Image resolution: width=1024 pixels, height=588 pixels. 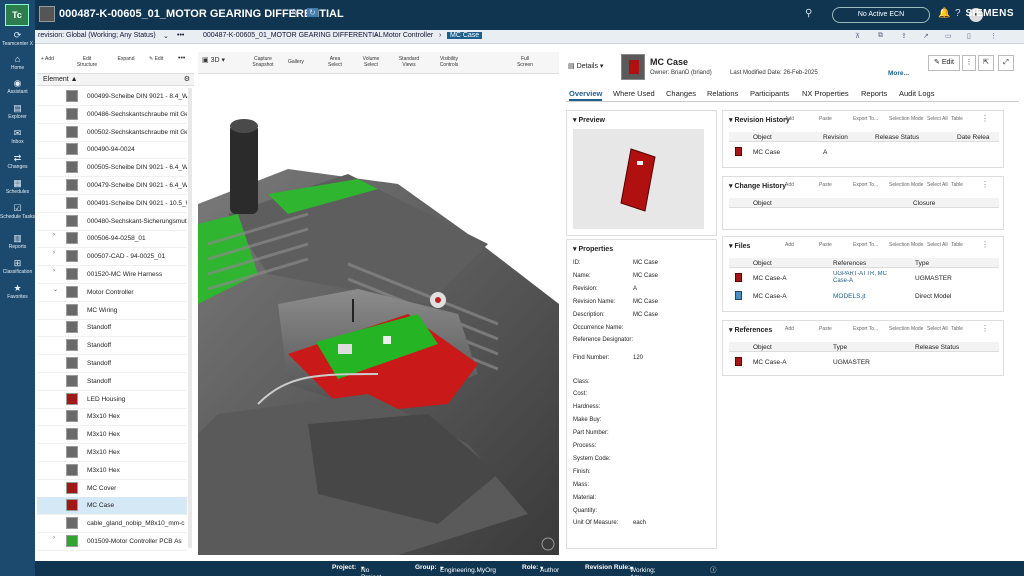 I want to click on revision-rule-selector: revision: Global (Working; Any Status), so click(x=97, y=35).